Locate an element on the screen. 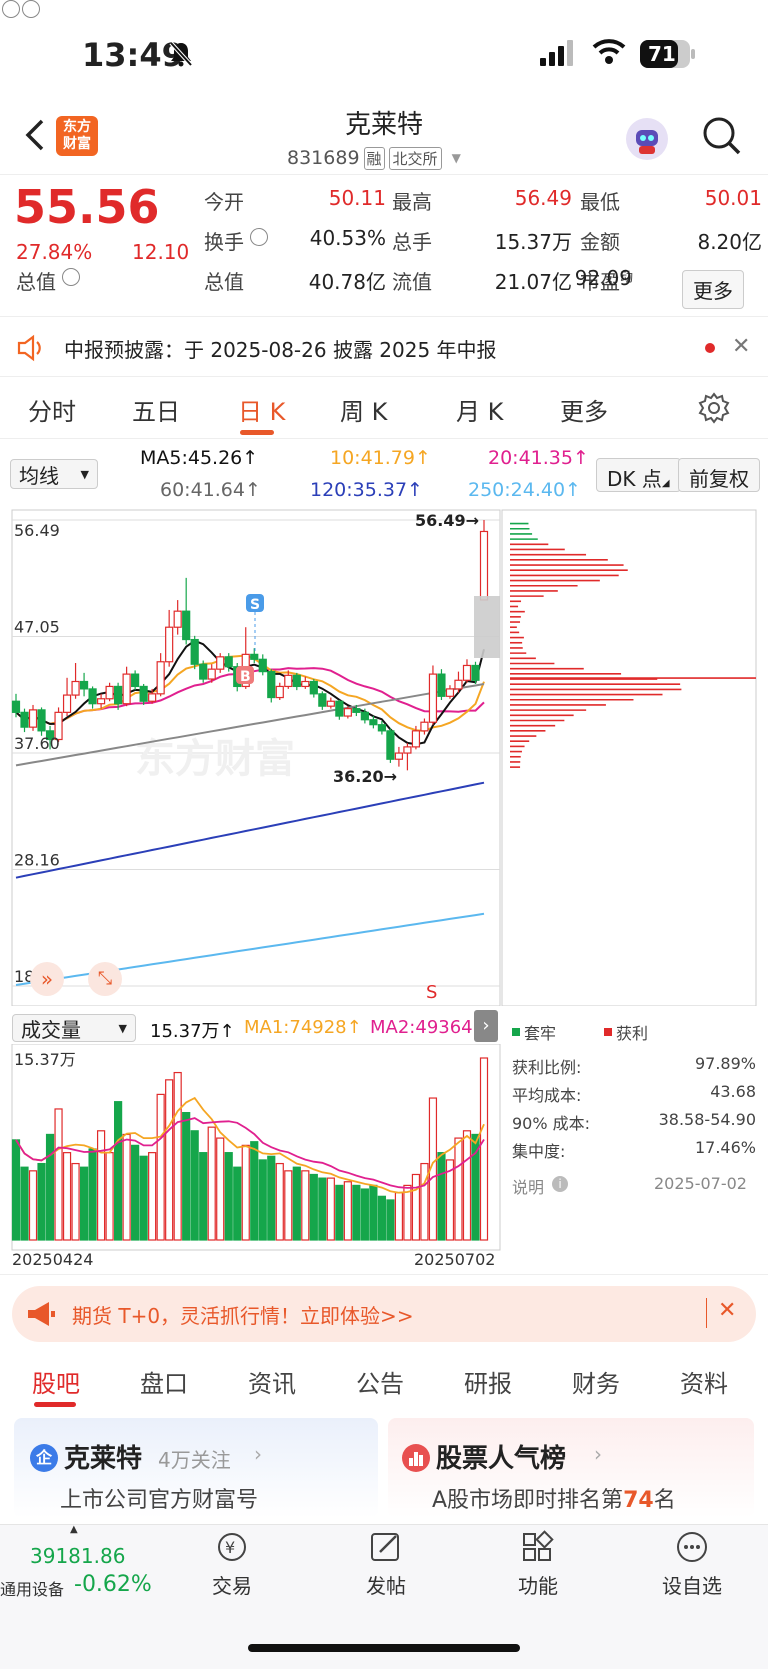  info-tab-2: 资讯 is located at coordinates (272, 1381).